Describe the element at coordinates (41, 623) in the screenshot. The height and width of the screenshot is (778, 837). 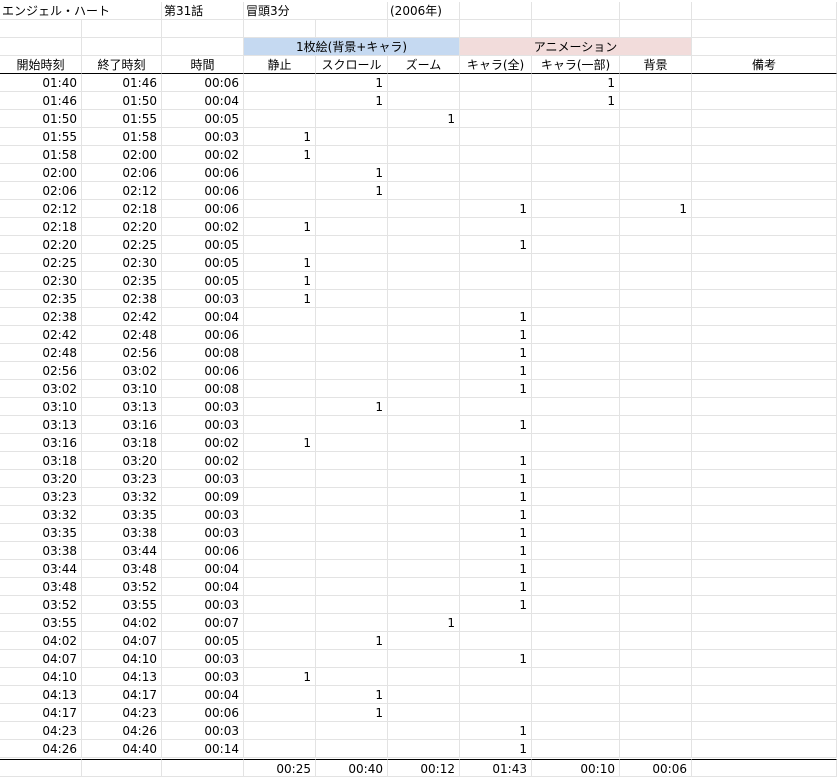
I see `cell-start-time: 03:55` at that location.